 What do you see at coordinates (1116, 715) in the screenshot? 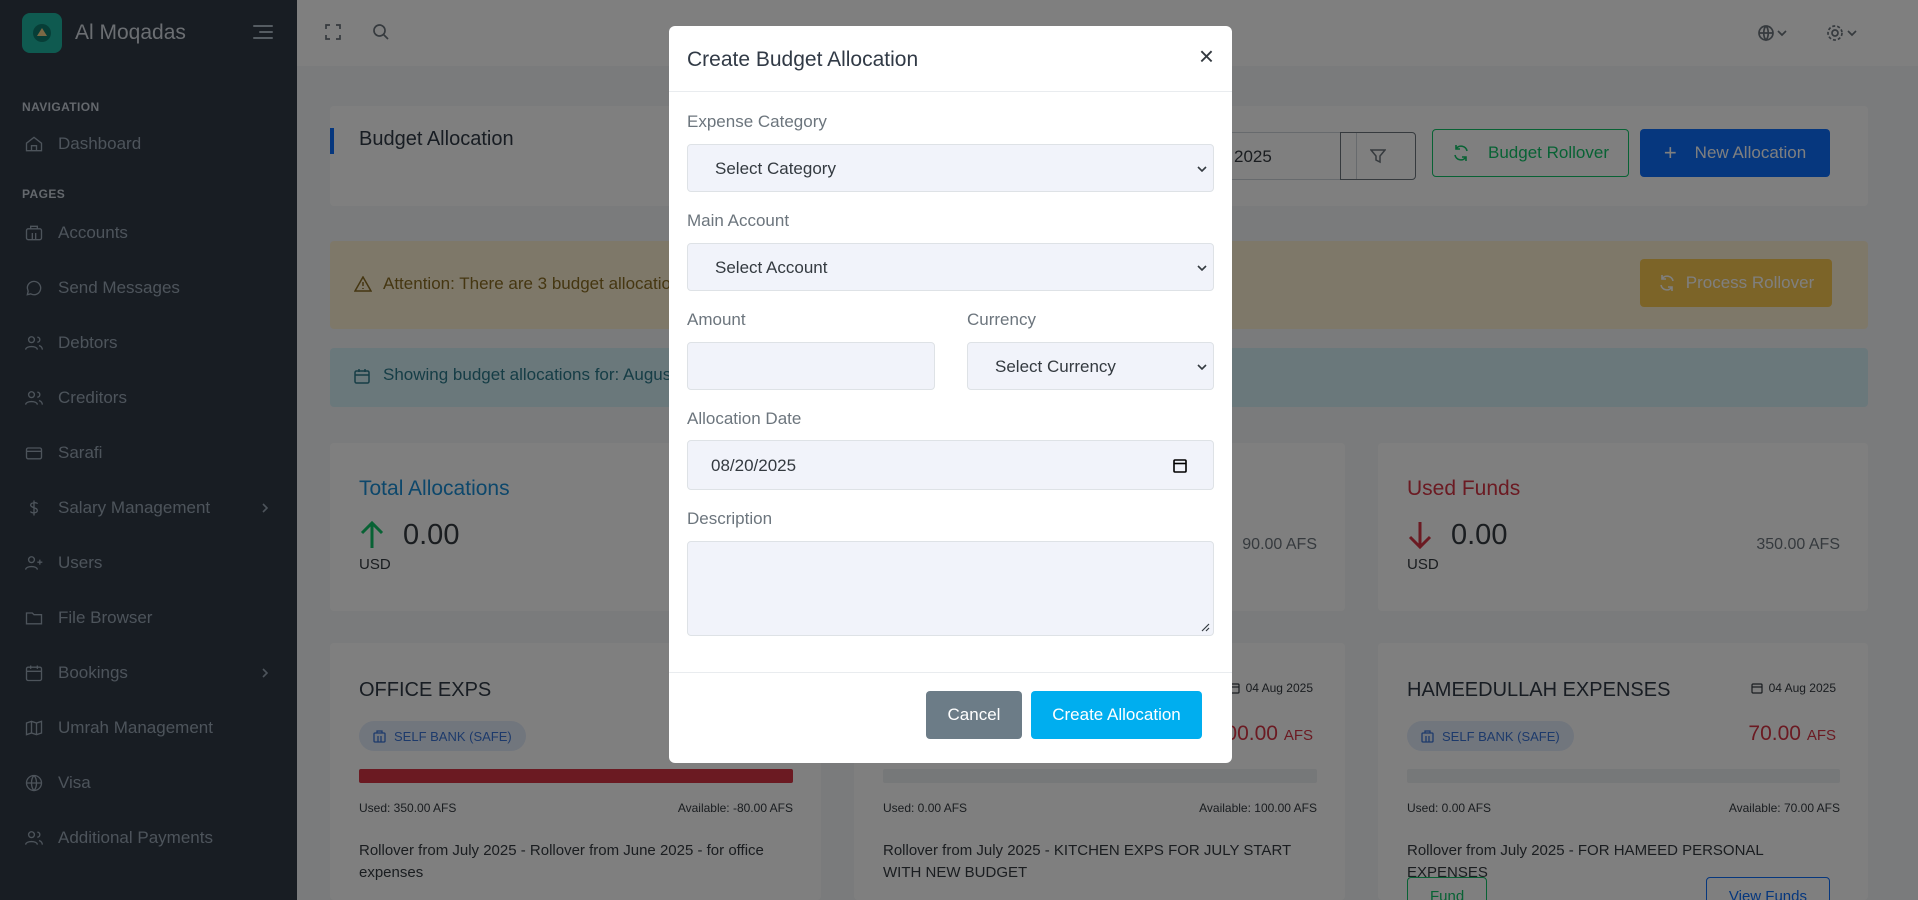
I see `create-allocation-button: Create Allocation` at bounding box center [1116, 715].